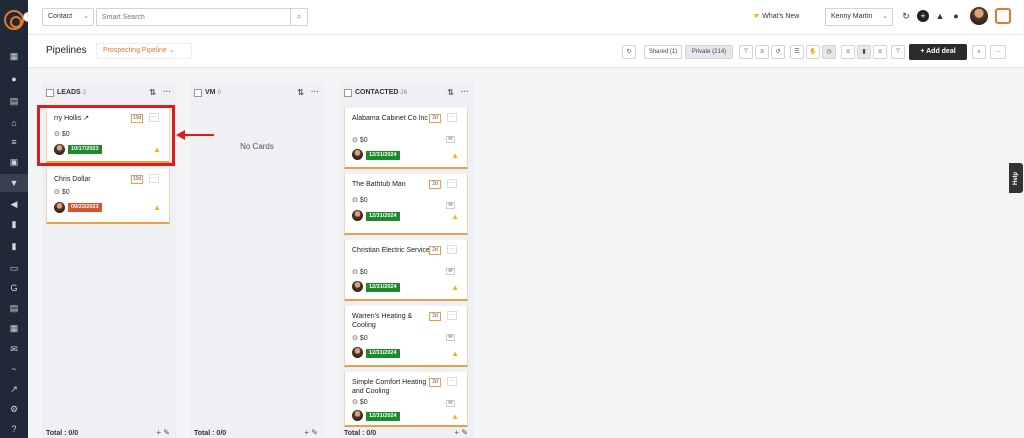 Image resolution: width=1024 pixels, height=438 pixels. Describe the element at coordinates (709, 52) in the screenshot. I see `private-filter-button: Private (214)` at that location.